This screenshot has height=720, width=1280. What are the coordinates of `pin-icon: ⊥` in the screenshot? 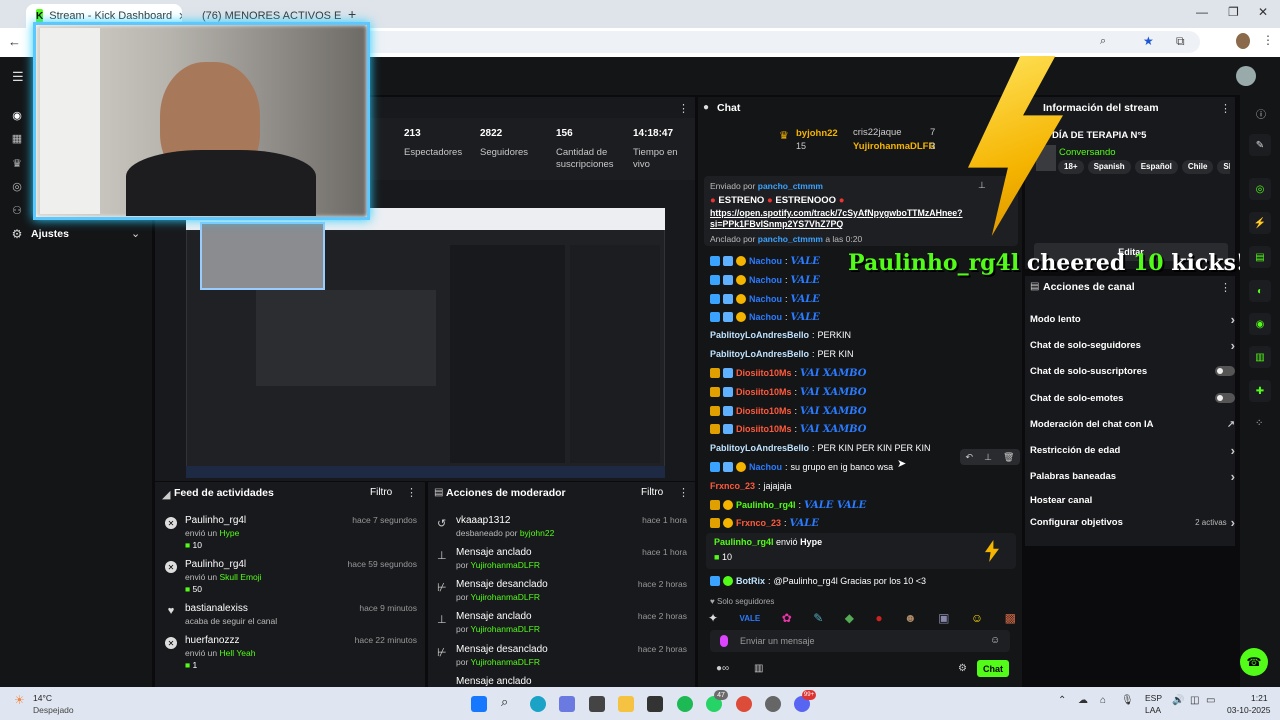 It's located at (982, 185).